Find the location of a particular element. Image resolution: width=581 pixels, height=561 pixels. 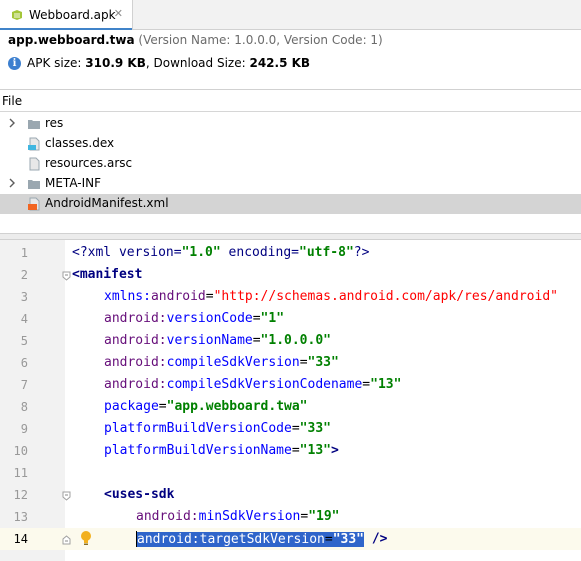

current-code-line: 14 android:targetSdkVersion="33" /> is located at coordinates (290, 539).